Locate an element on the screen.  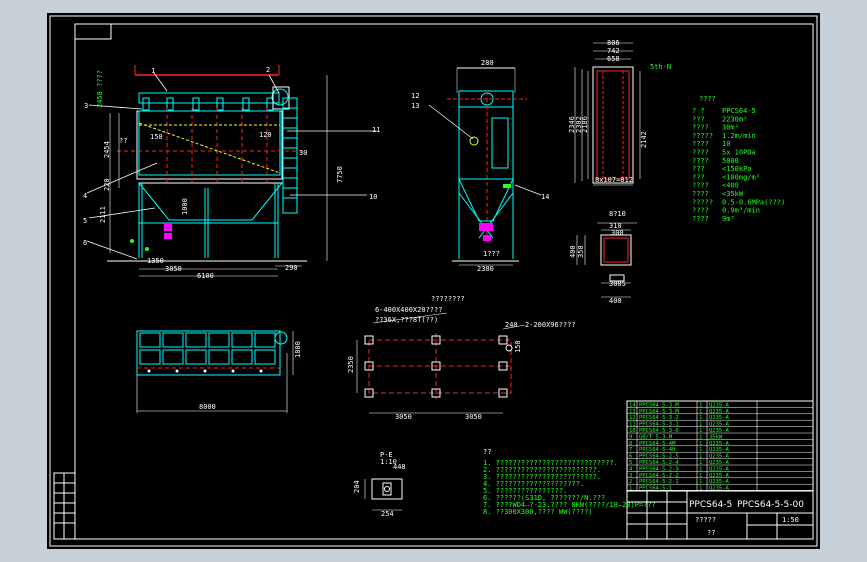
spec-row-value: 30m² is located at coordinates (730, 128).